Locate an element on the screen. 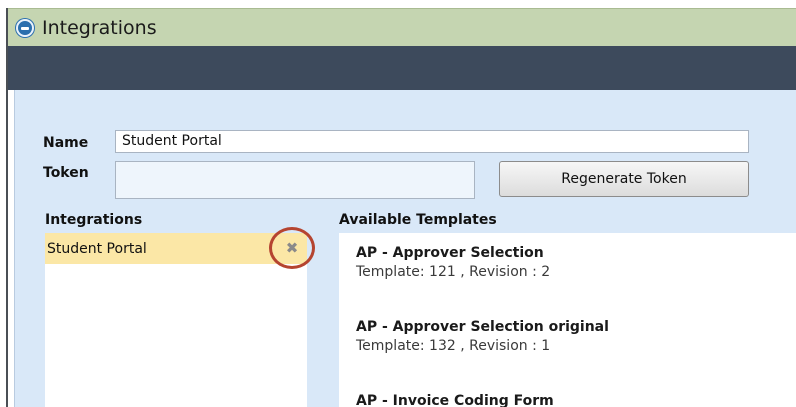 This screenshot has width=796, height=407. regenerate-token-button: Regenerate Token is located at coordinates (624, 179).